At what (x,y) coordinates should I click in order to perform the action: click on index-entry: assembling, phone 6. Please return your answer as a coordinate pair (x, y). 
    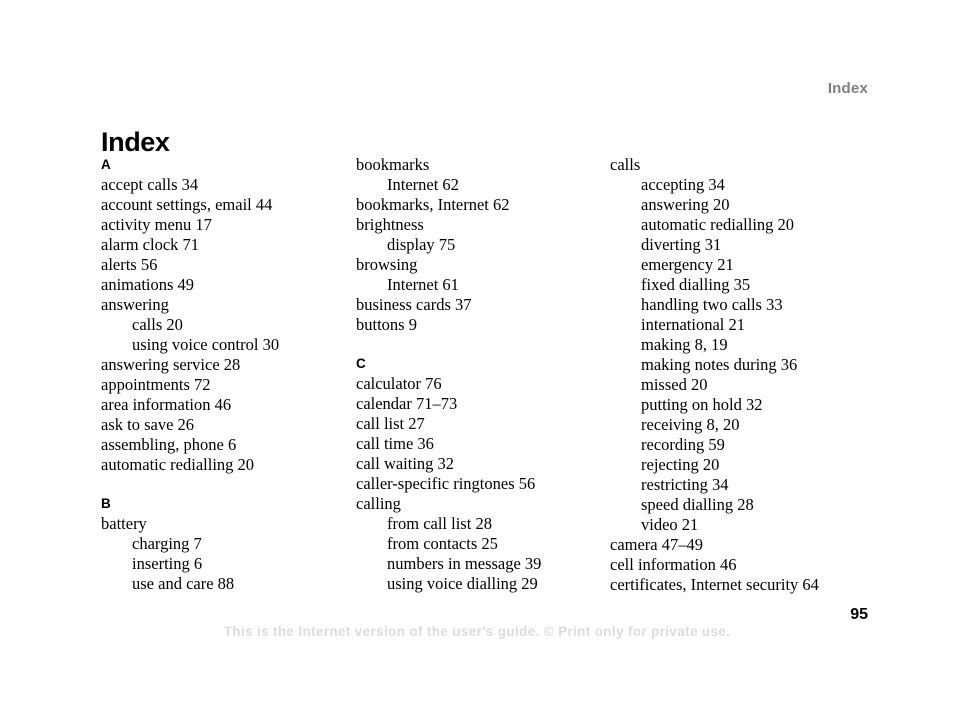
    Looking at the image, I should click on (169, 444).